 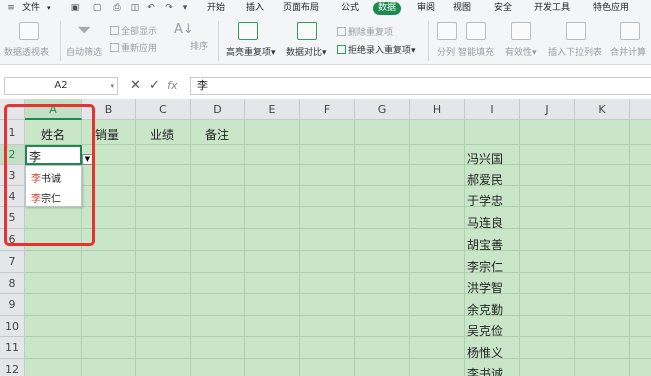 I want to click on cell-i4: 于学忠, so click(x=485, y=200).